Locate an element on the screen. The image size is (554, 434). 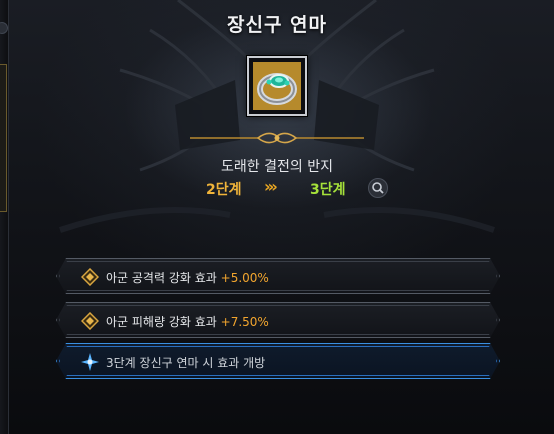
effect-row-unlock: 3단계 장신구 연마 시 효과 개방 is located at coordinates (278, 361).